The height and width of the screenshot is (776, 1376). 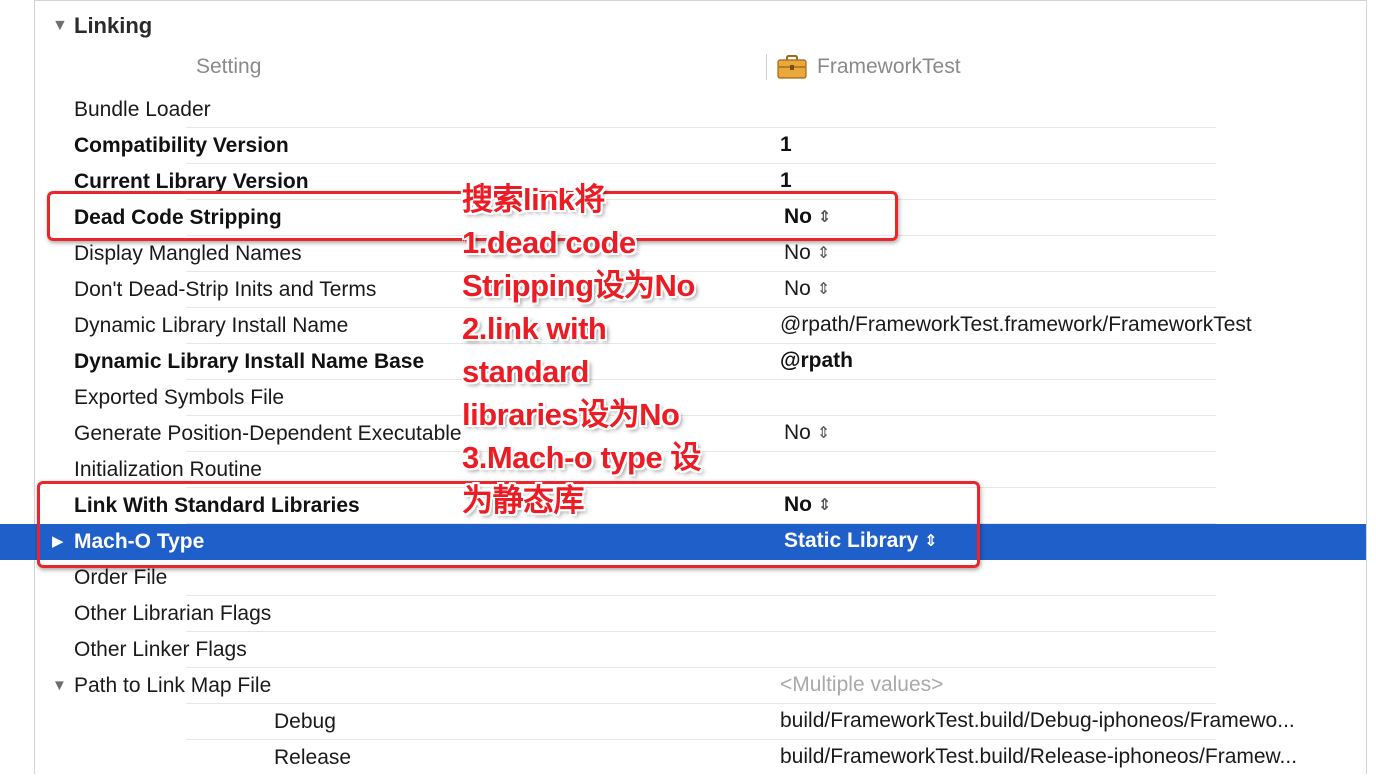 What do you see at coordinates (523, 500) in the screenshot?
I see `annotation-line: 为静态库` at bounding box center [523, 500].